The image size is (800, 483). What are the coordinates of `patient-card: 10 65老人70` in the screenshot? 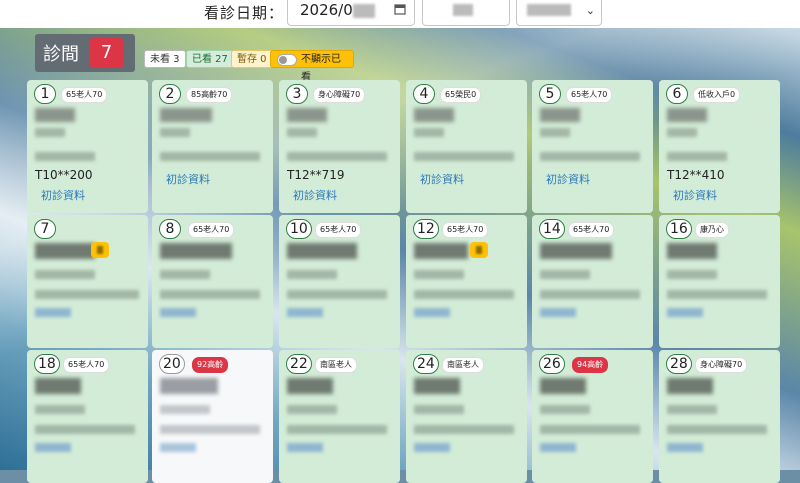 It's located at (339, 281).